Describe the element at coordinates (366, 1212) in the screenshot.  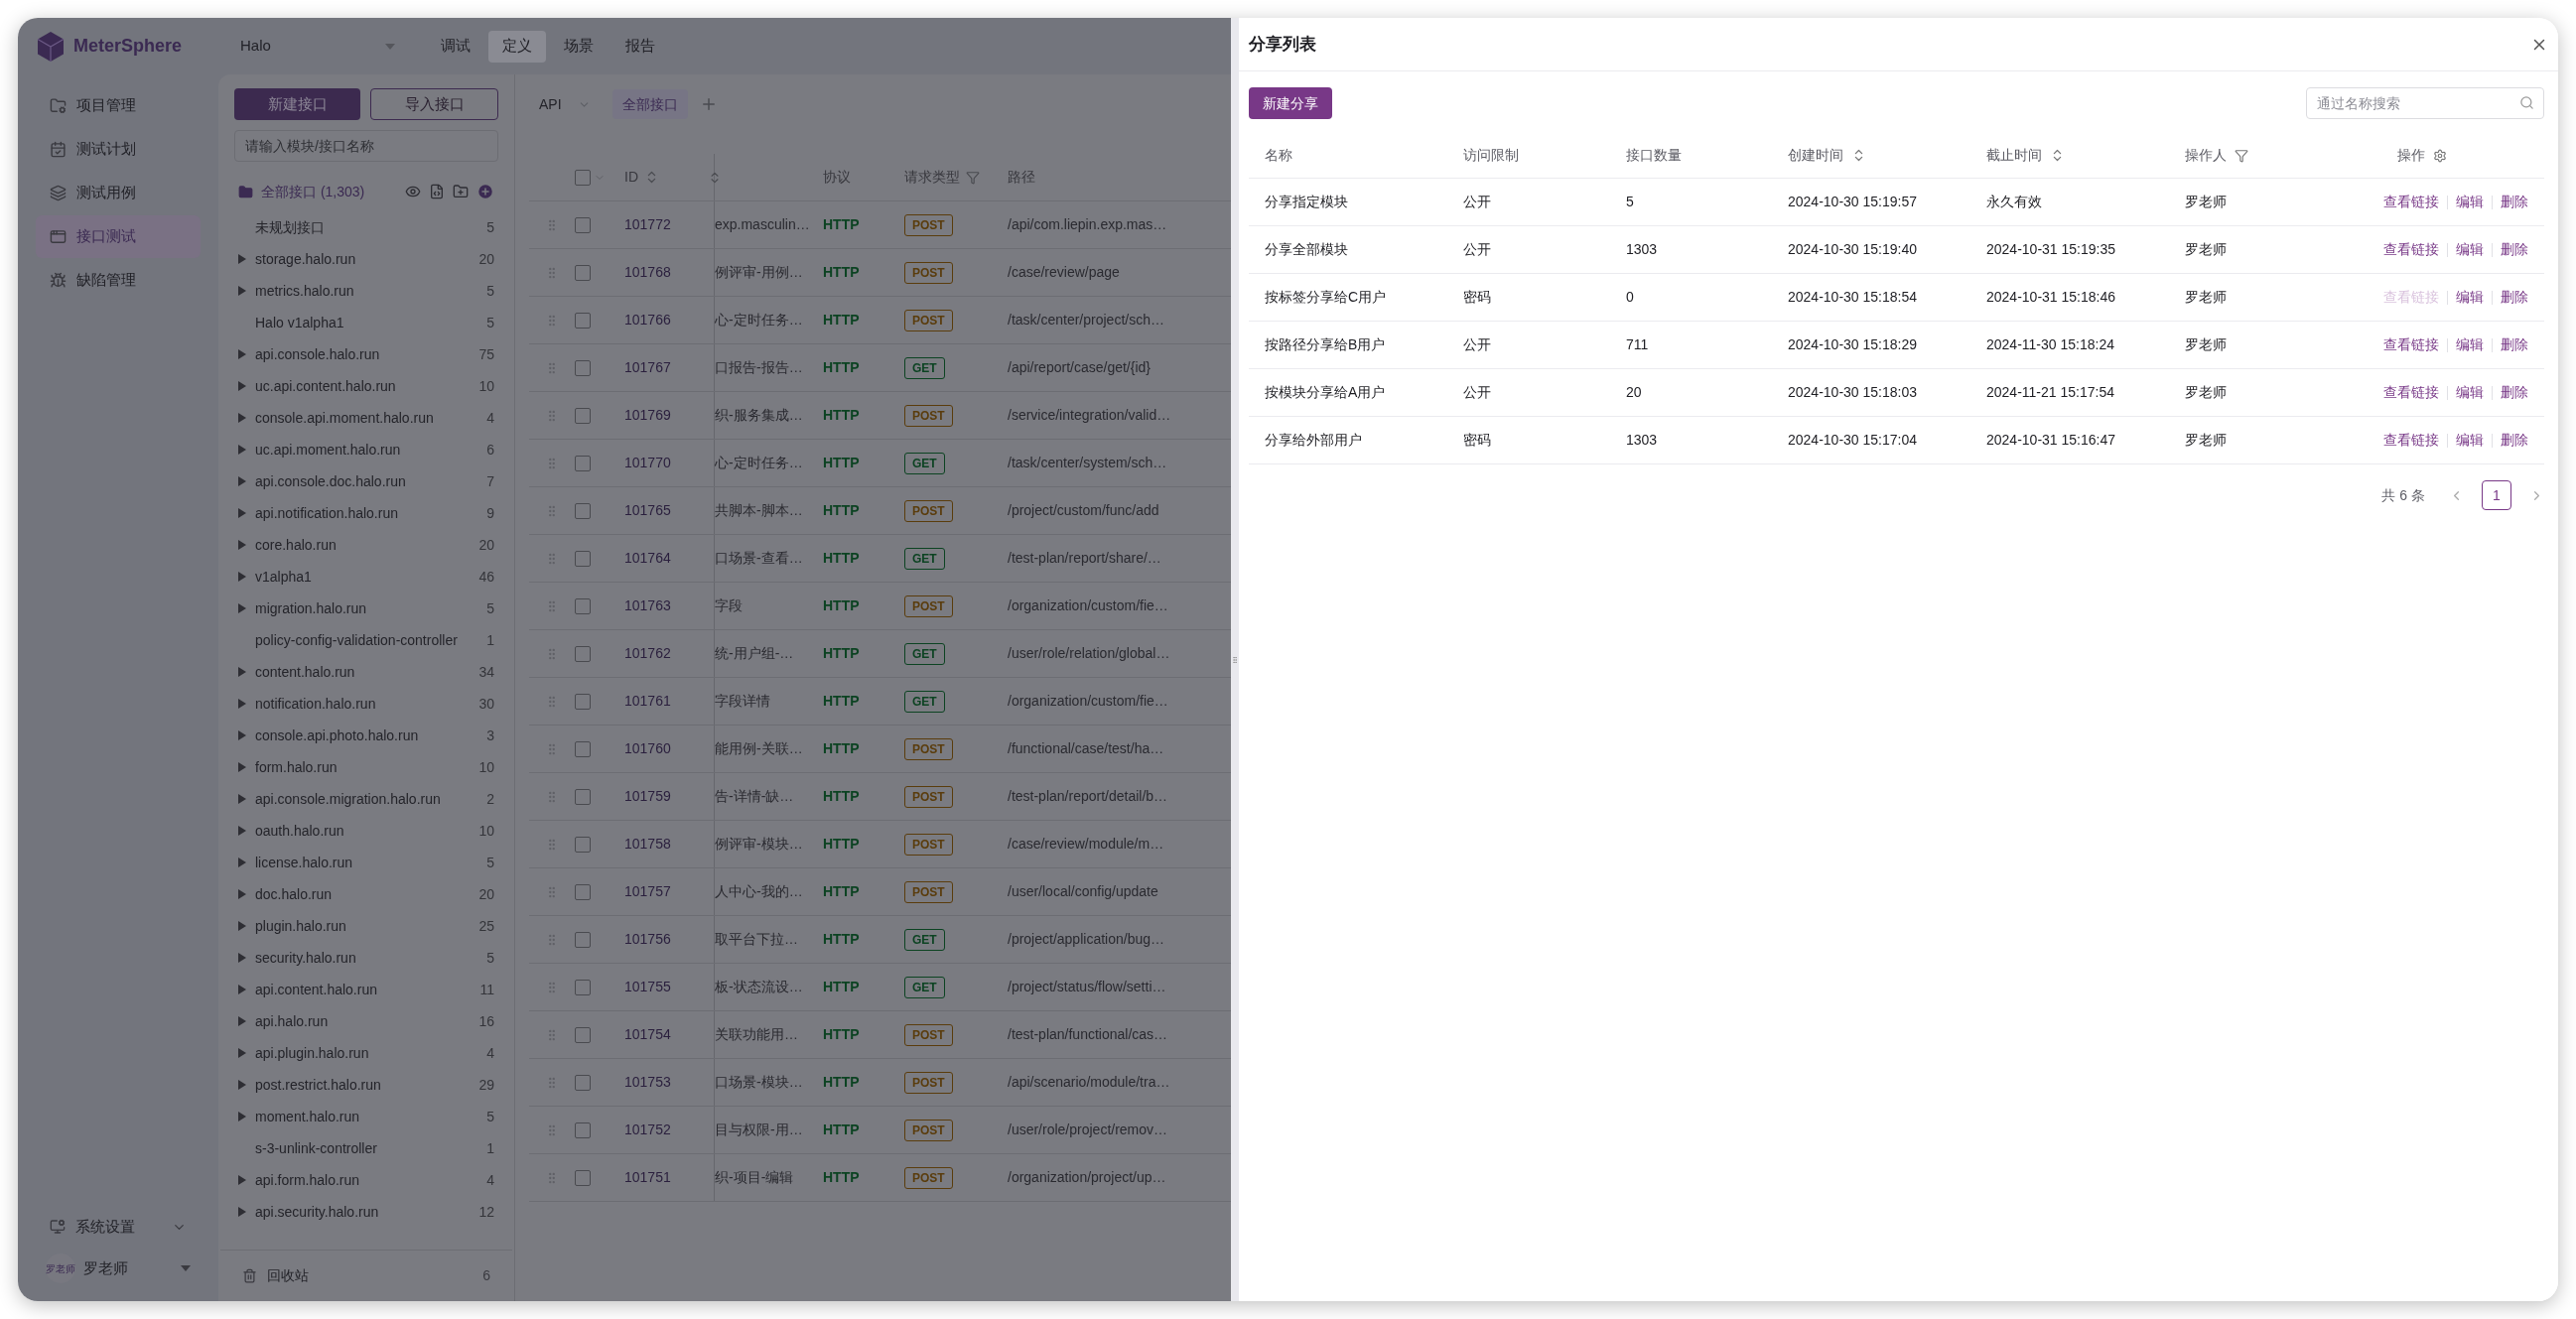
I see `tree-item: api.security.halo.run 12` at that location.